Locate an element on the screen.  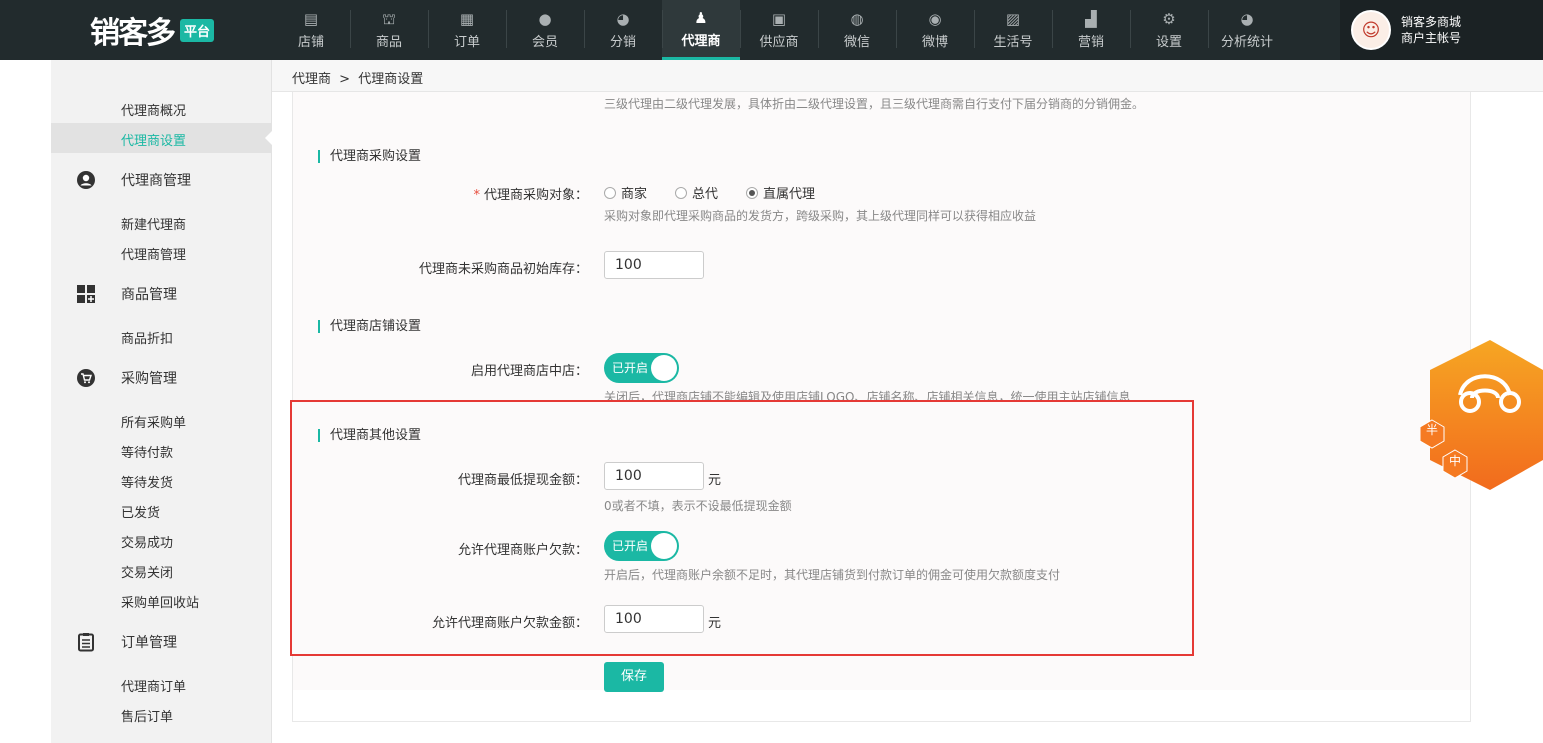
sidebar-item-agent-orders: 代理商订单 is located at coordinates (153, 685).